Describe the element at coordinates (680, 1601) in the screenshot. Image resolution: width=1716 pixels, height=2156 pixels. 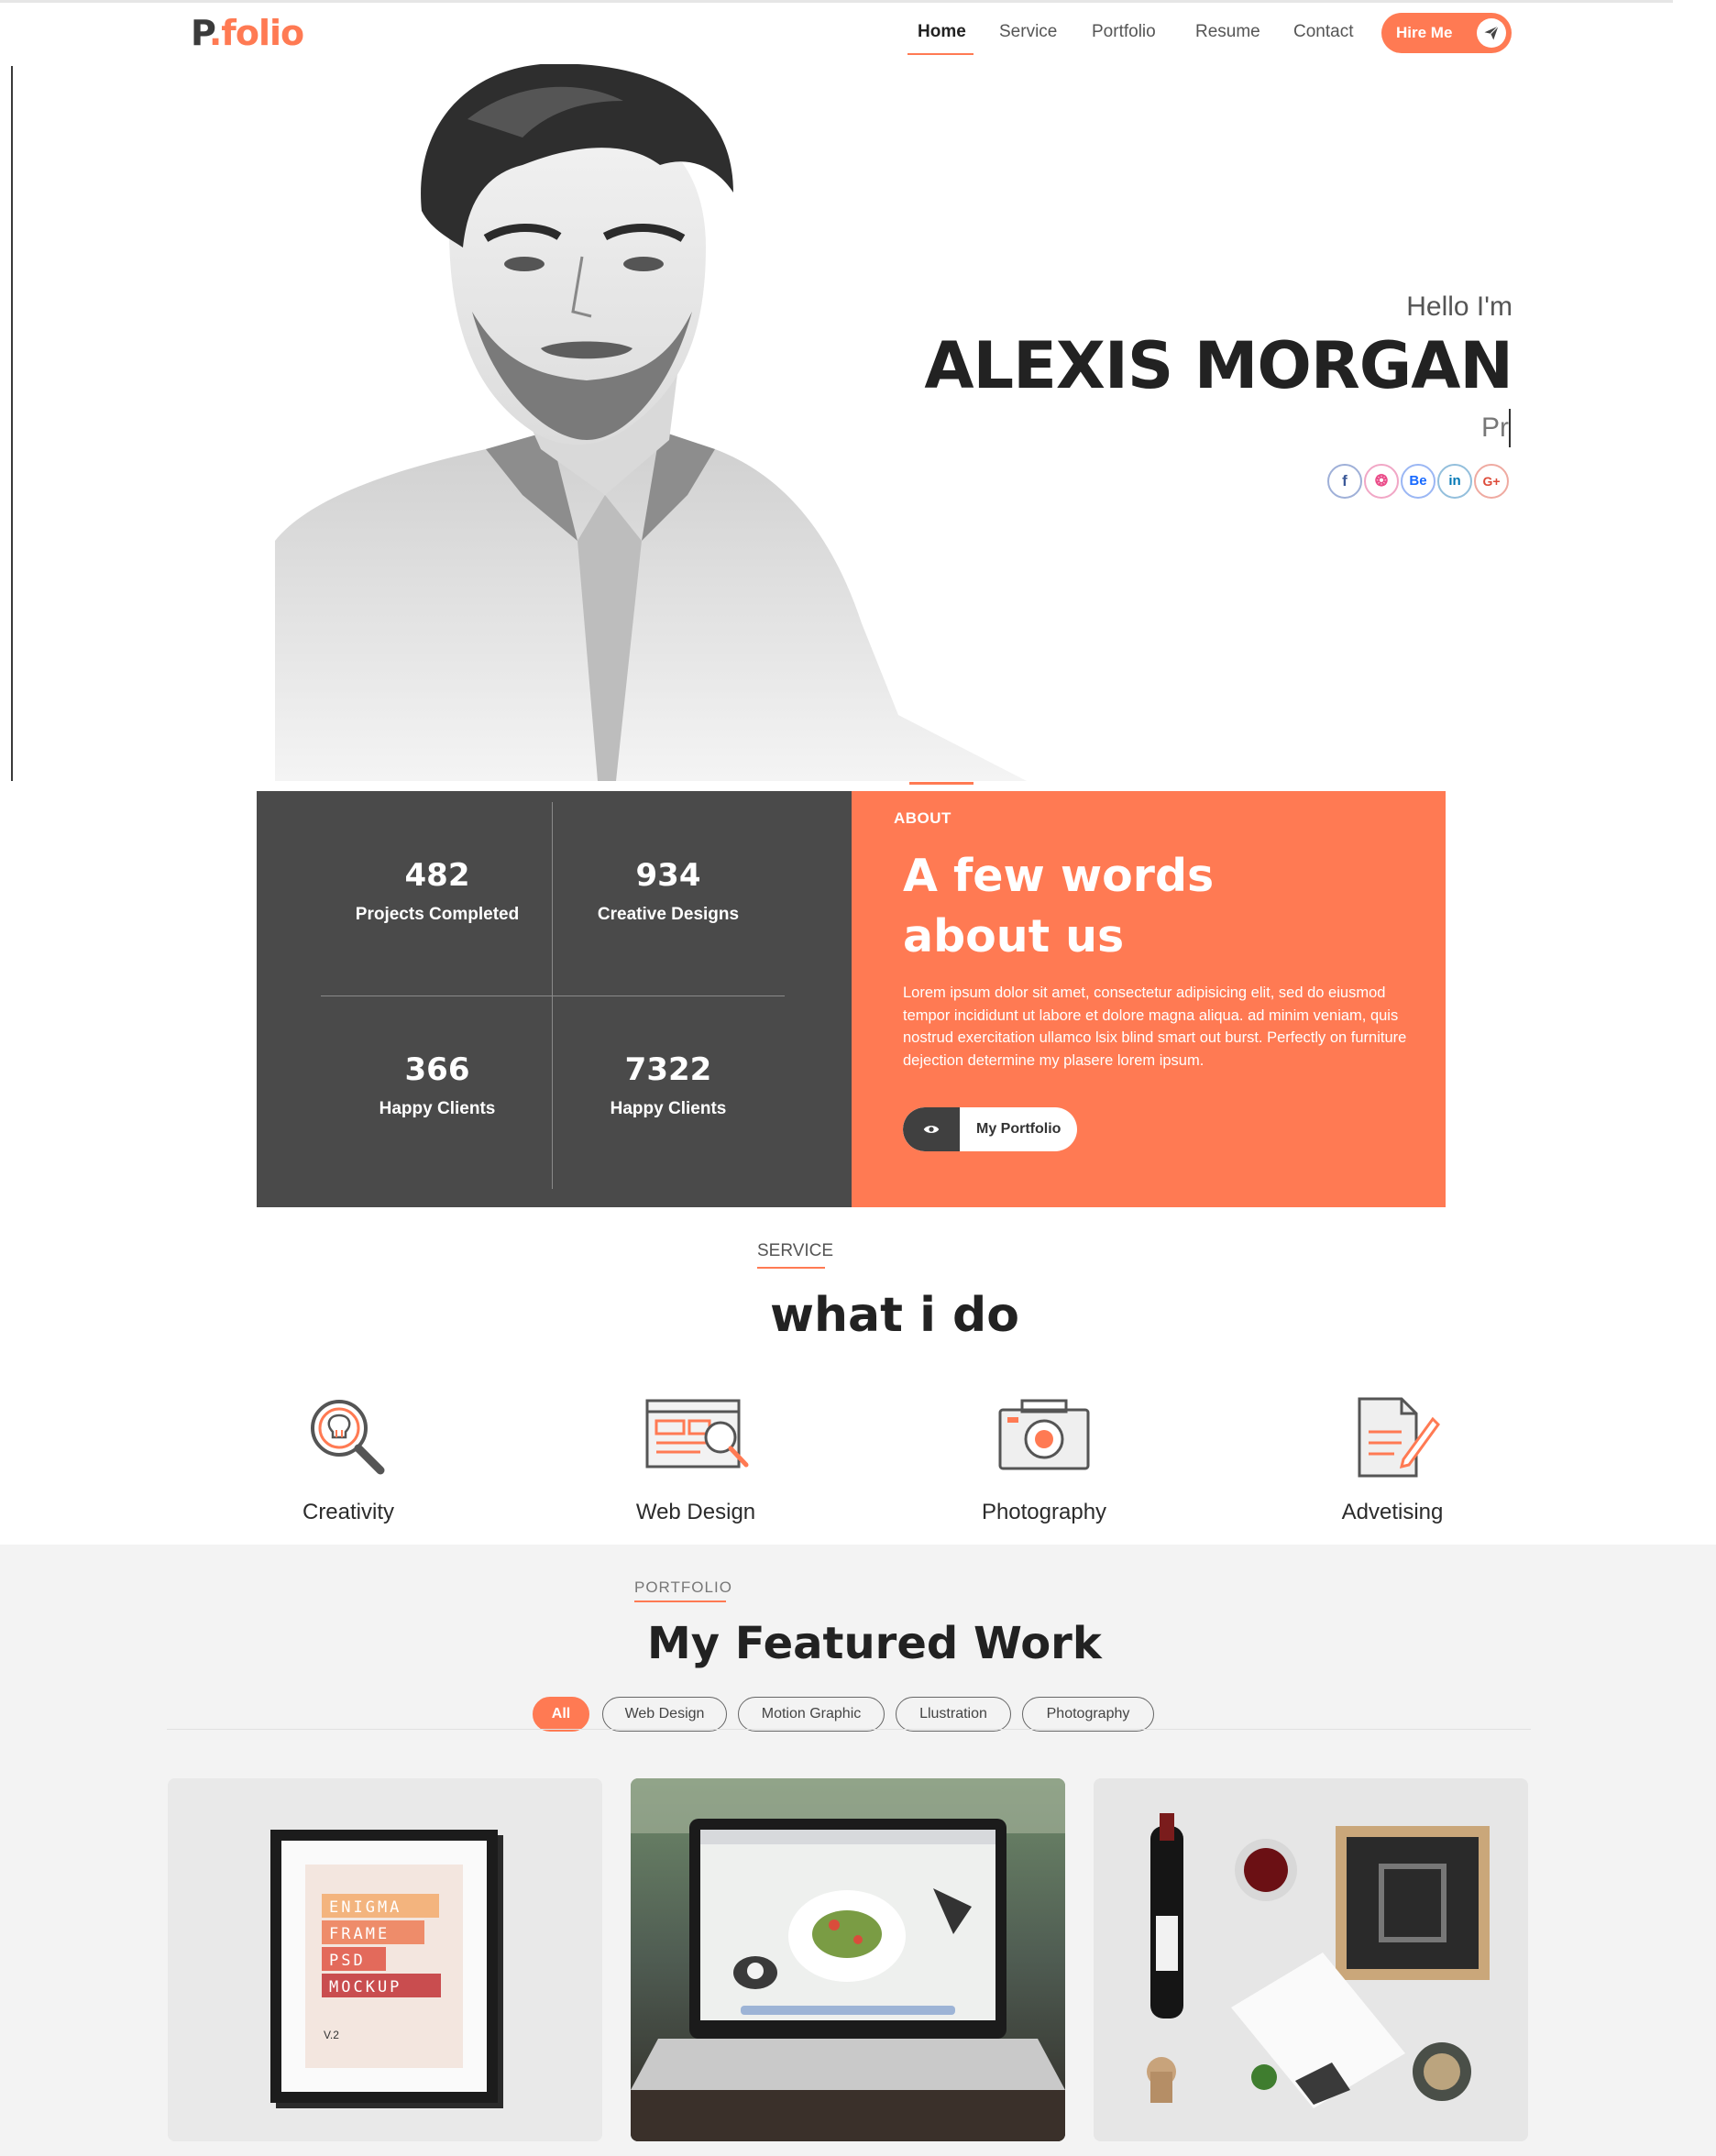
I see `portfolio-tag-underline` at that location.